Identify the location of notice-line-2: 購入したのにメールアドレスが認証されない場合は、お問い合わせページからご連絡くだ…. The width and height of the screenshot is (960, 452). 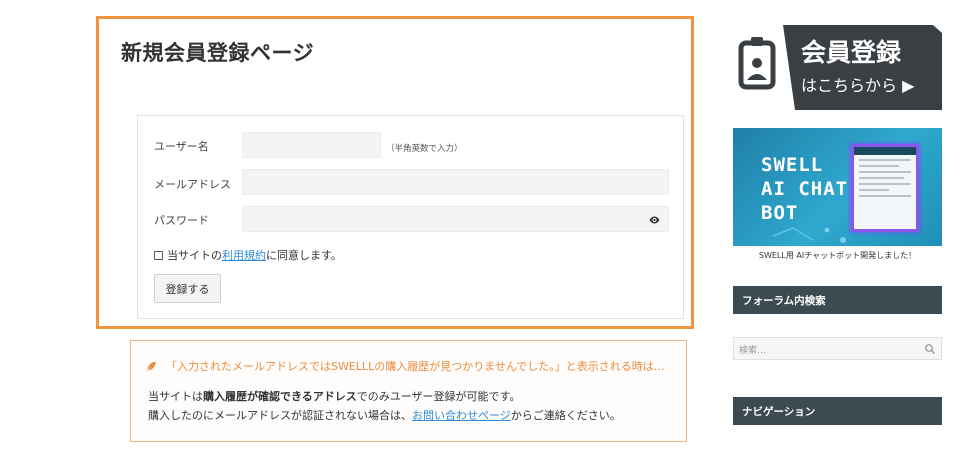
(384, 415).